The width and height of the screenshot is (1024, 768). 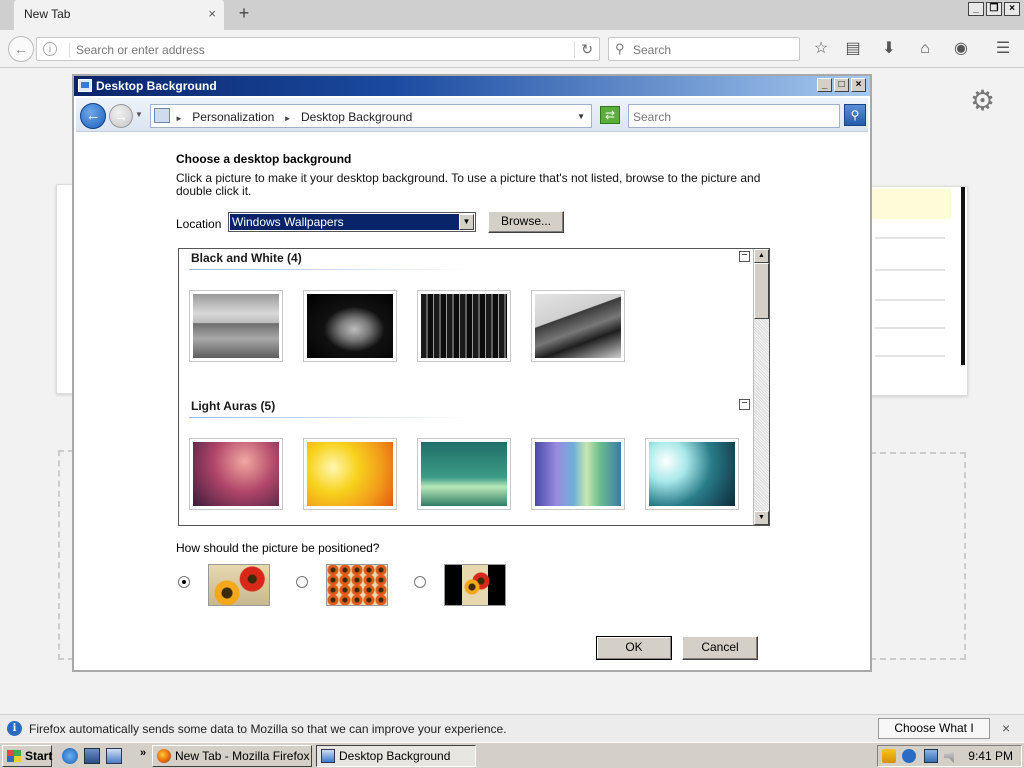 I want to click on quick-launch-more-icon: », so click(x=143, y=753).